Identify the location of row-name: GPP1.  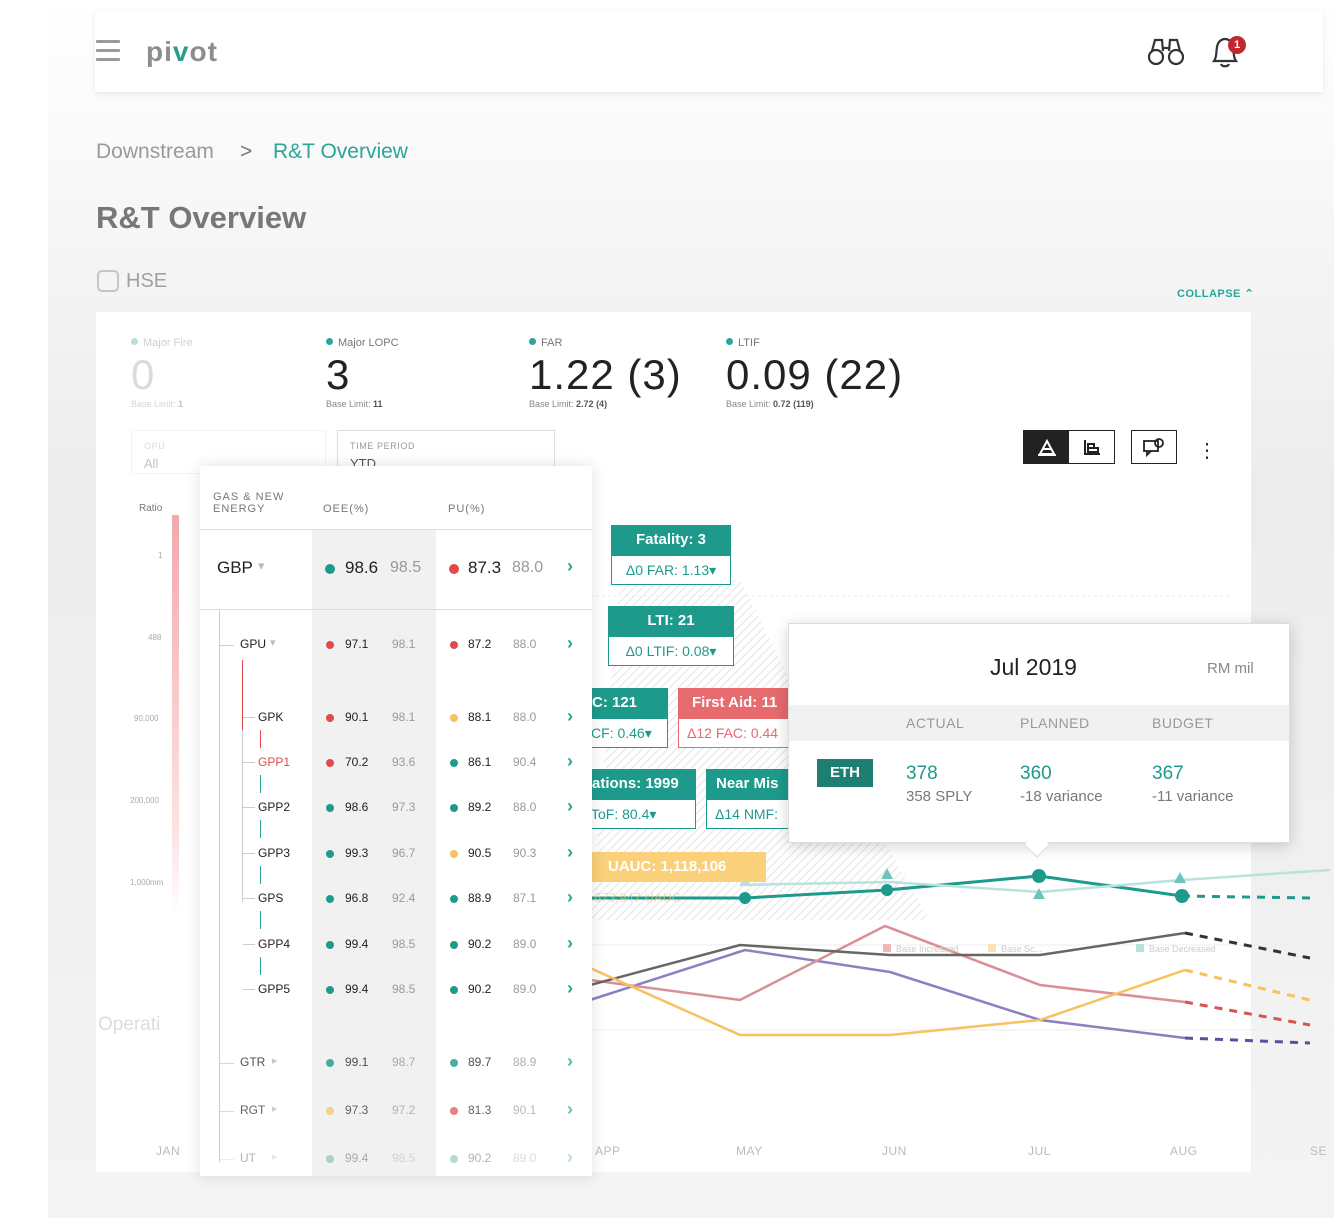
(274, 762).